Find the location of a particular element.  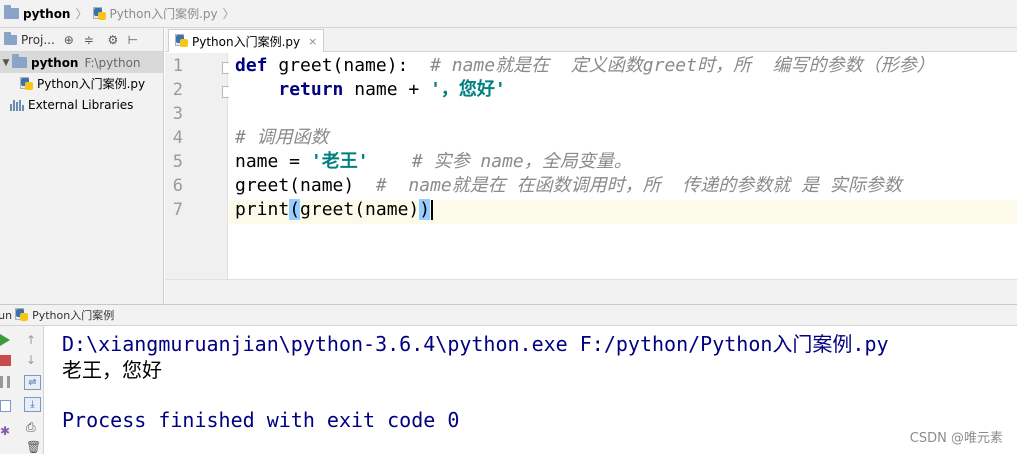

tree-item-label: External Libraries is located at coordinates (81, 104).